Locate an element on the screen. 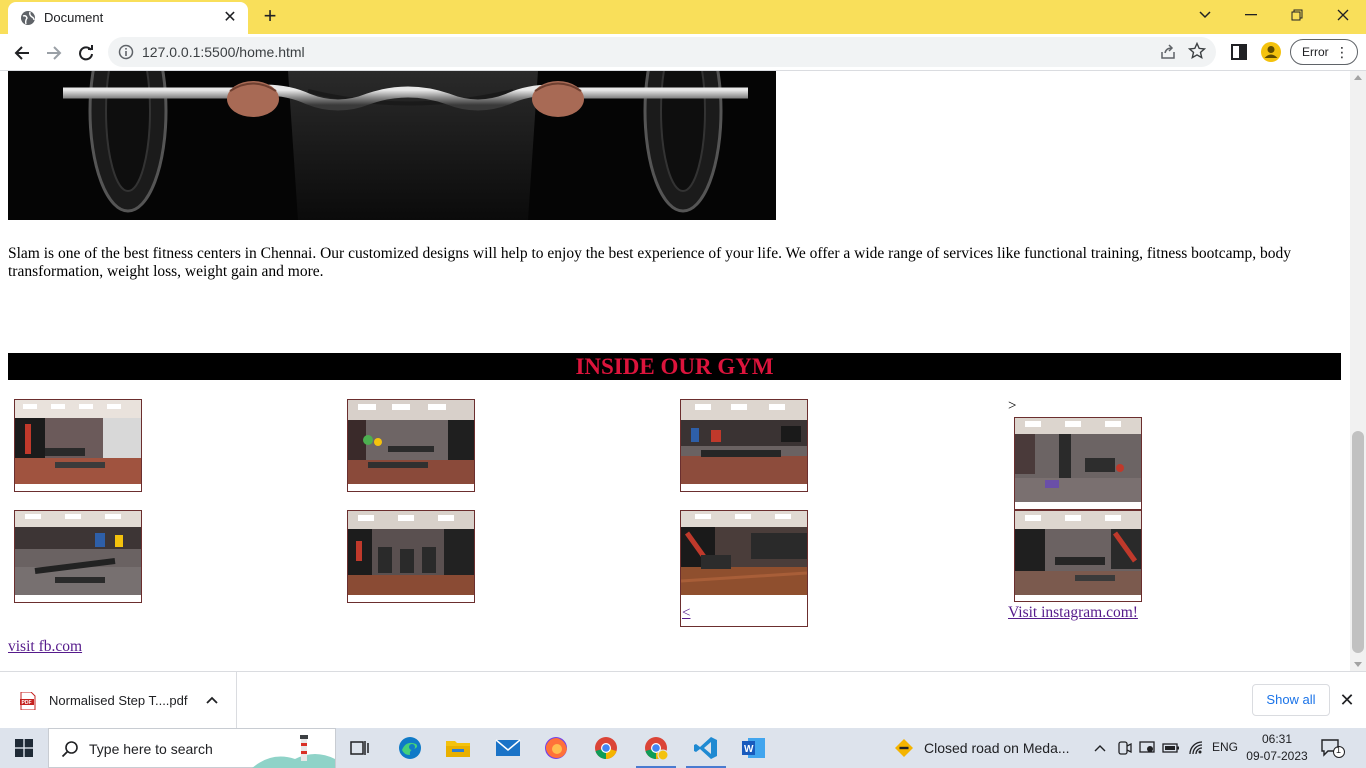 The image size is (1366, 768). tab-search-chevron-down-icon is located at coordinates (1205, 15).